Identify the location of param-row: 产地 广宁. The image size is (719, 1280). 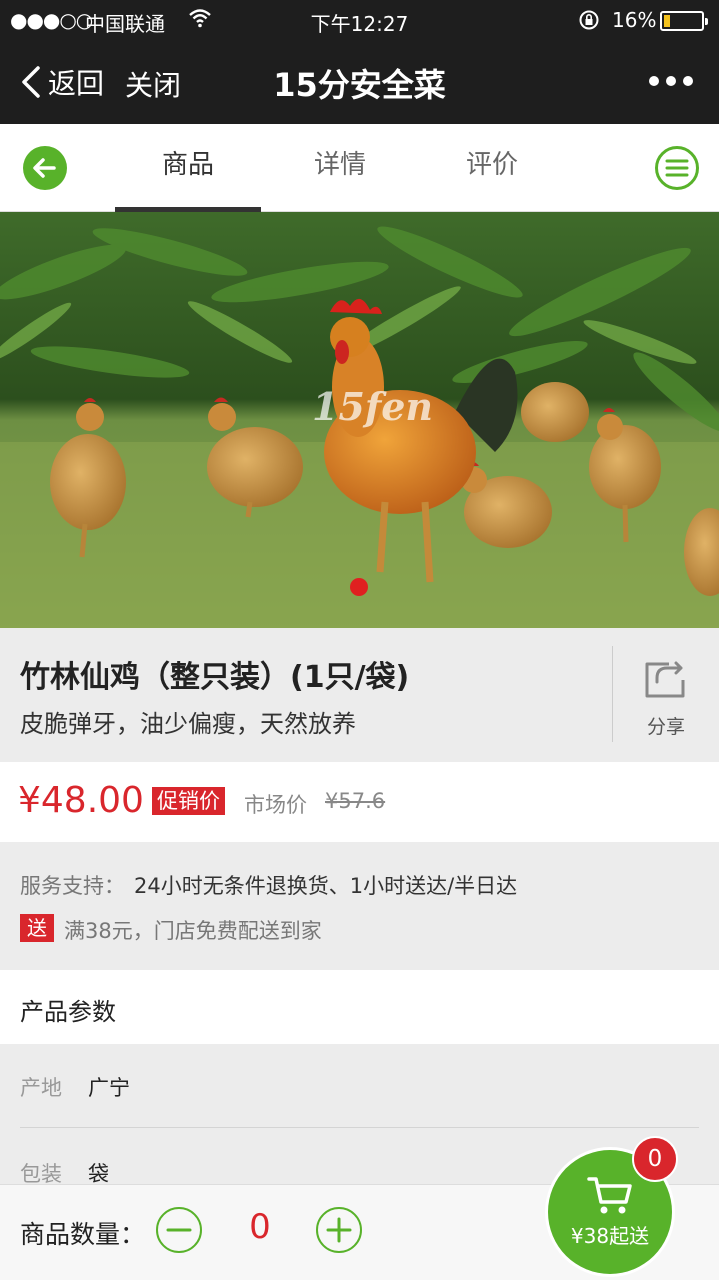
(359, 1086).